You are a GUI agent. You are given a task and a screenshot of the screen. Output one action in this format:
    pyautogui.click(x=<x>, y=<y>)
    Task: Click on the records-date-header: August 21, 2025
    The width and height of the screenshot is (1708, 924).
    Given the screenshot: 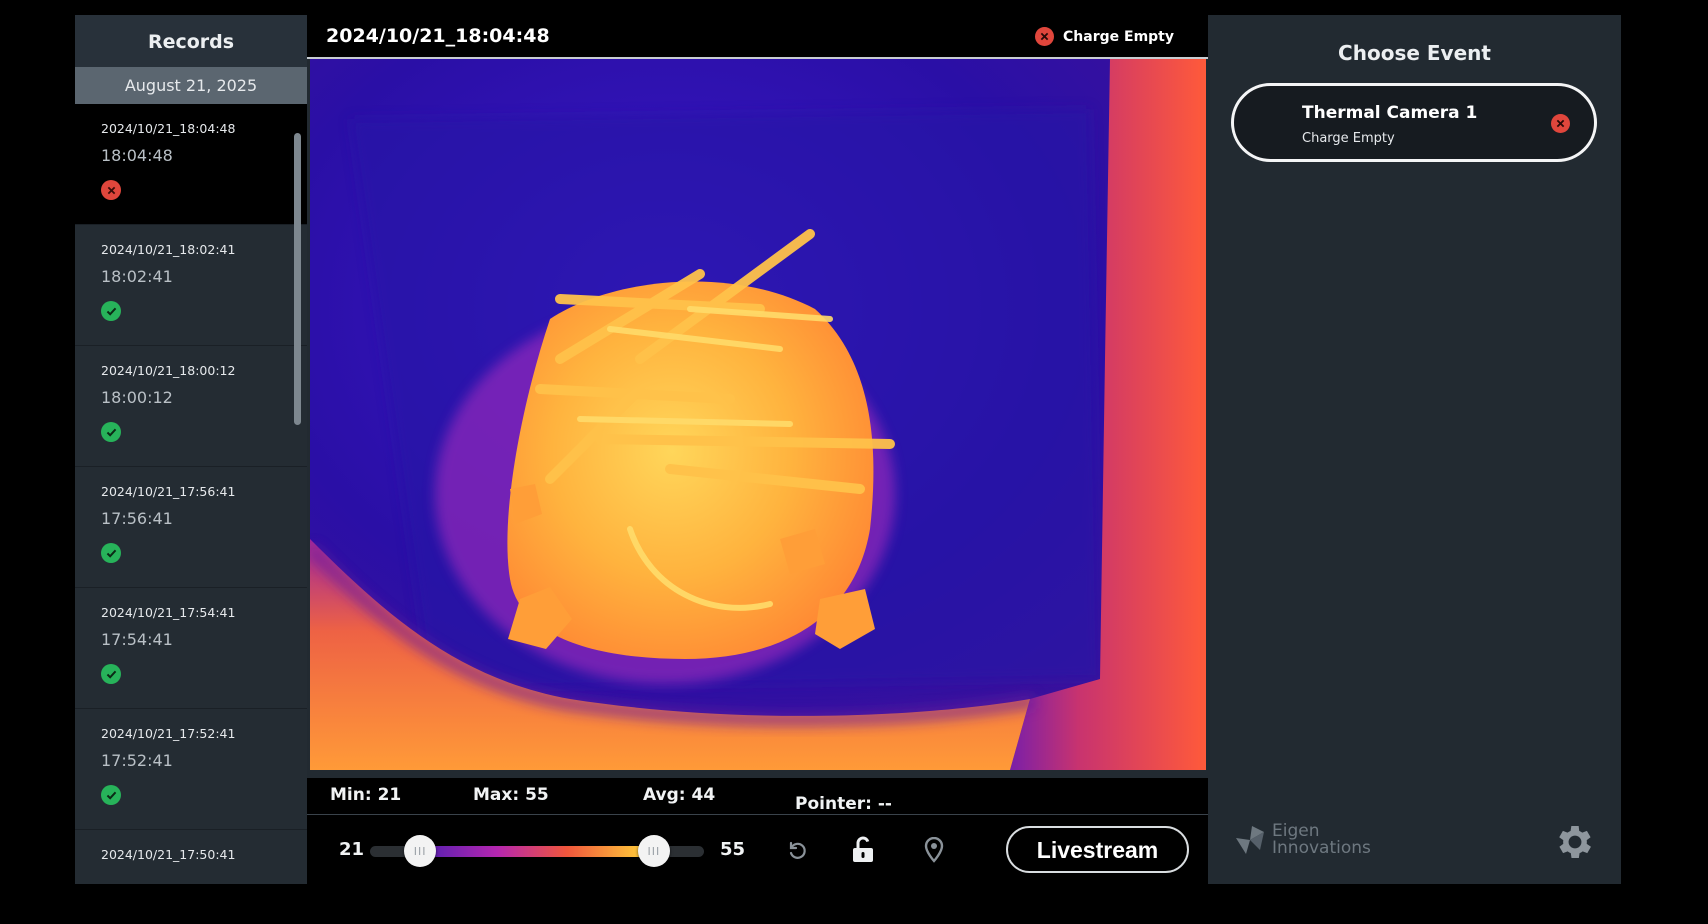 What is the action you would take?
    pyautogui.click(x=191, y=85)
    